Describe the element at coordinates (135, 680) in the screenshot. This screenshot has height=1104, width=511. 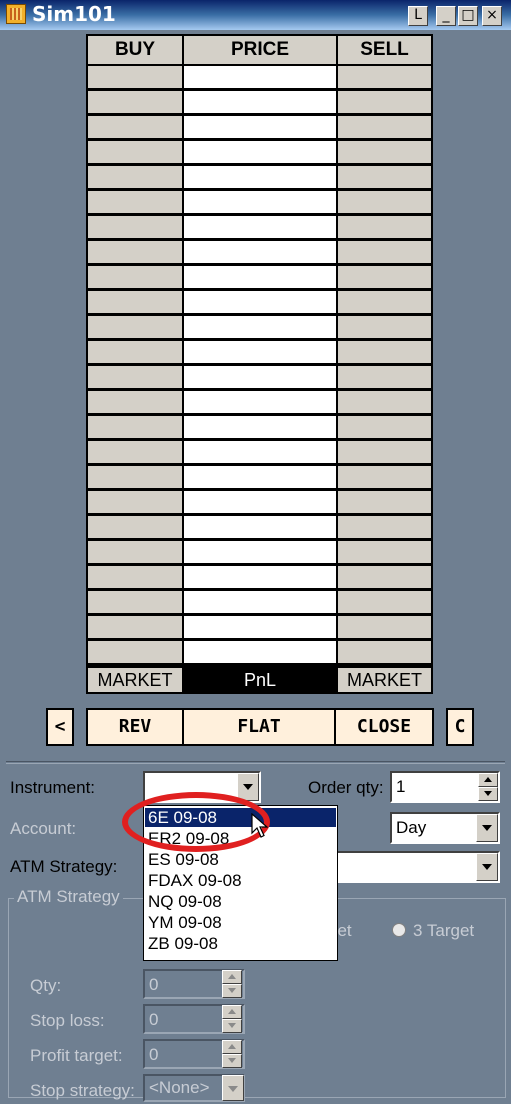
I see `buy-market-button: MARKET` at that location.